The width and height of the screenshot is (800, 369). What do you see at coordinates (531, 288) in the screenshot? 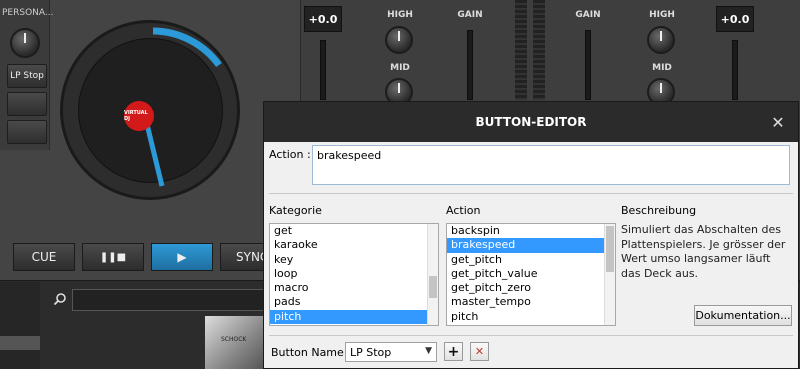
I see `list-item: get_pitch_zero` at bounding box center [531, 288].